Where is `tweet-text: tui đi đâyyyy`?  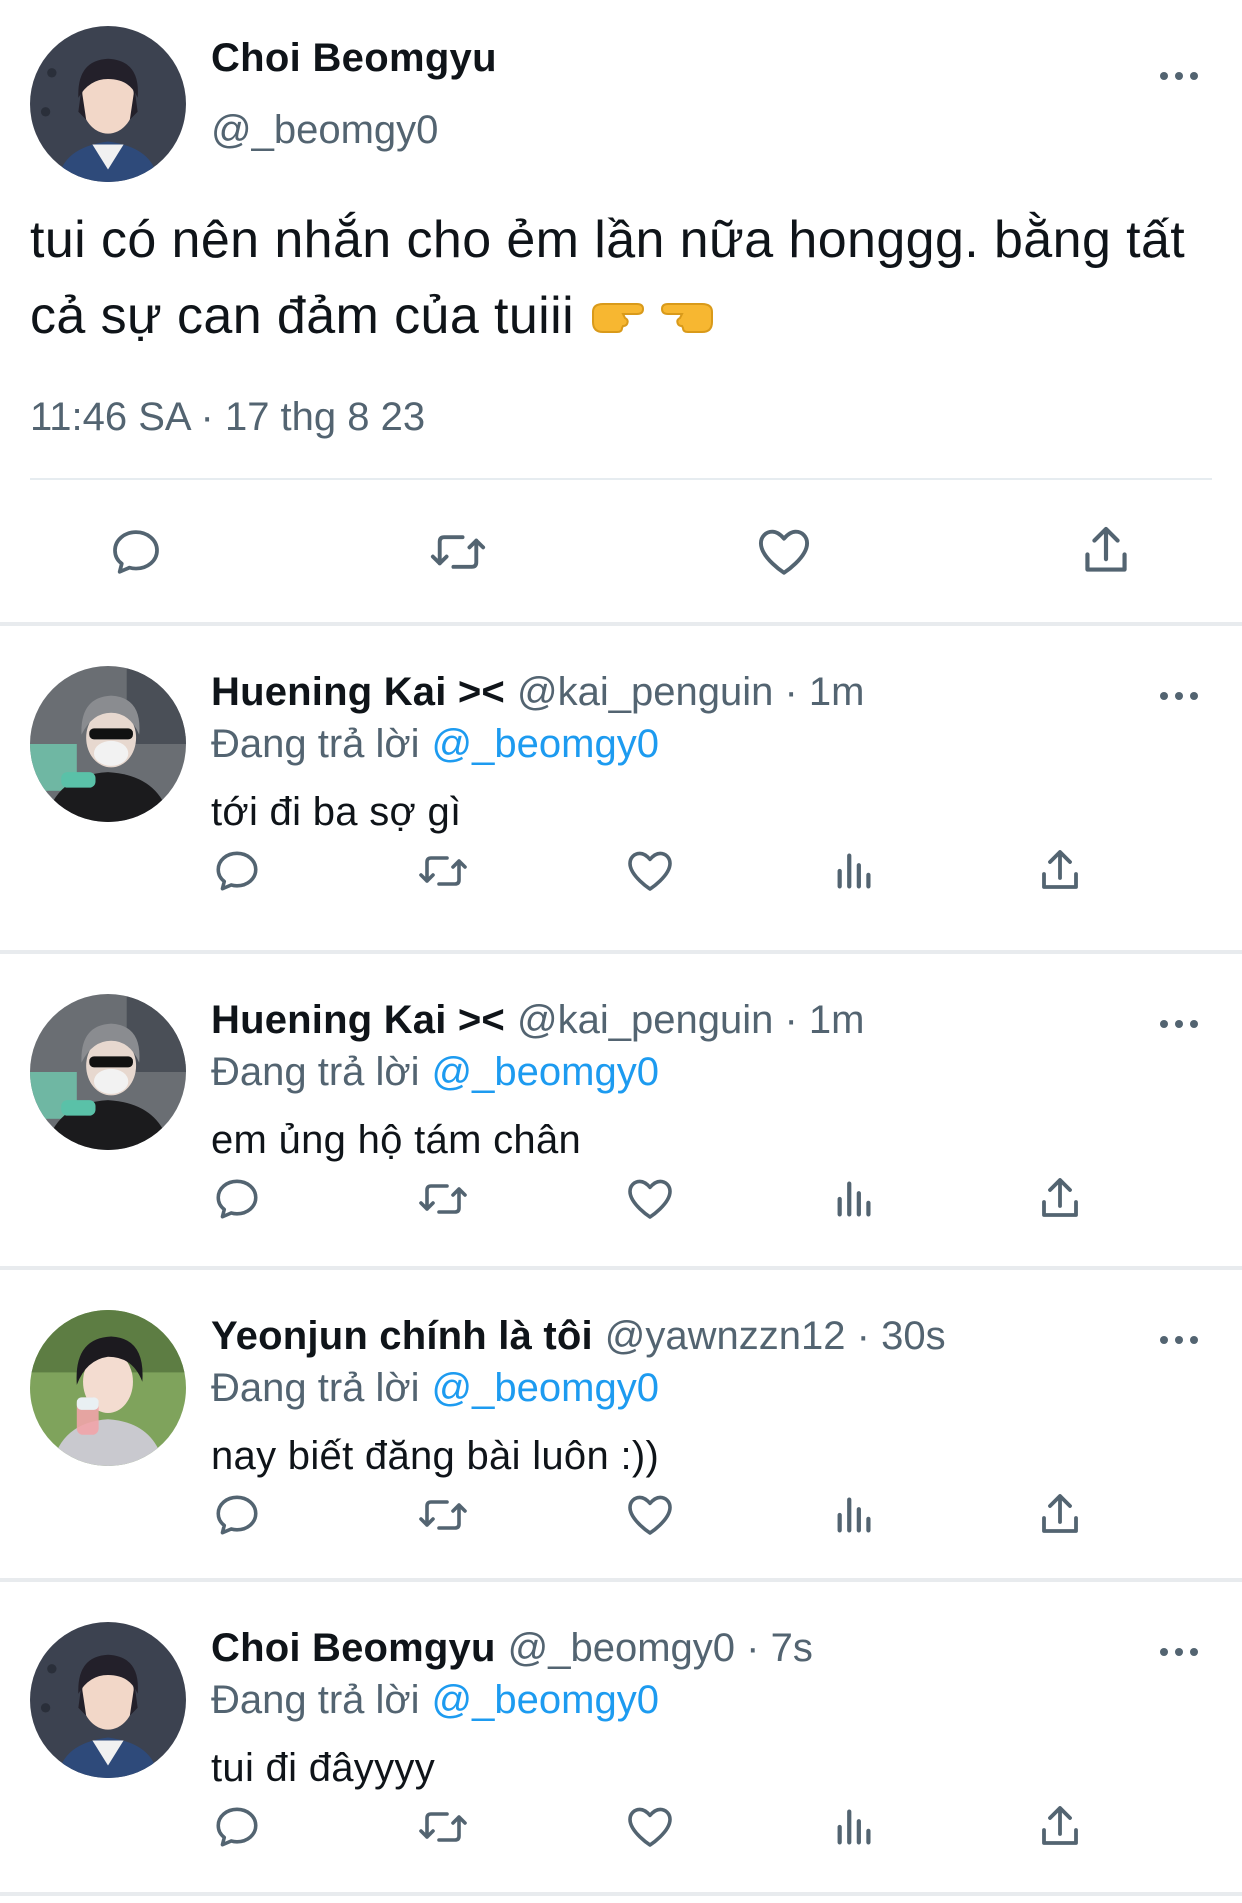
tweet-text: tui đi đâyyyy is located at coordinates (323, 1768).